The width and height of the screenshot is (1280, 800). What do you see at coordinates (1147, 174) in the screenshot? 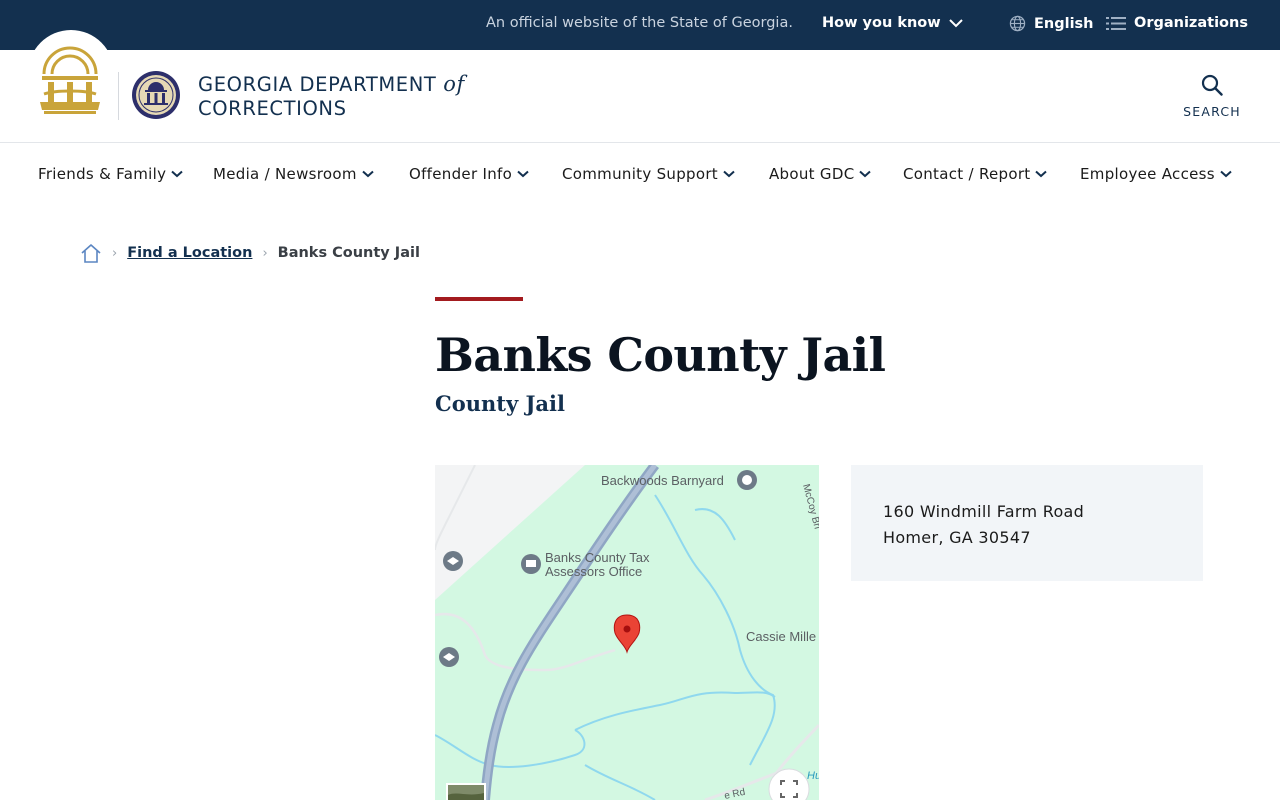
I see `nav-item-label: Employee Access` at bounding box center [1147, 174].